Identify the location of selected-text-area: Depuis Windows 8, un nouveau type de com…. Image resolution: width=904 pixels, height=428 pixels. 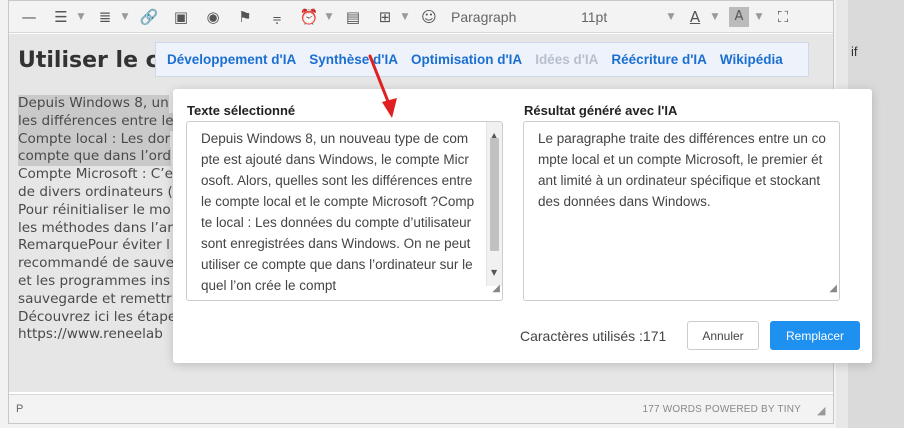
(344, 211).